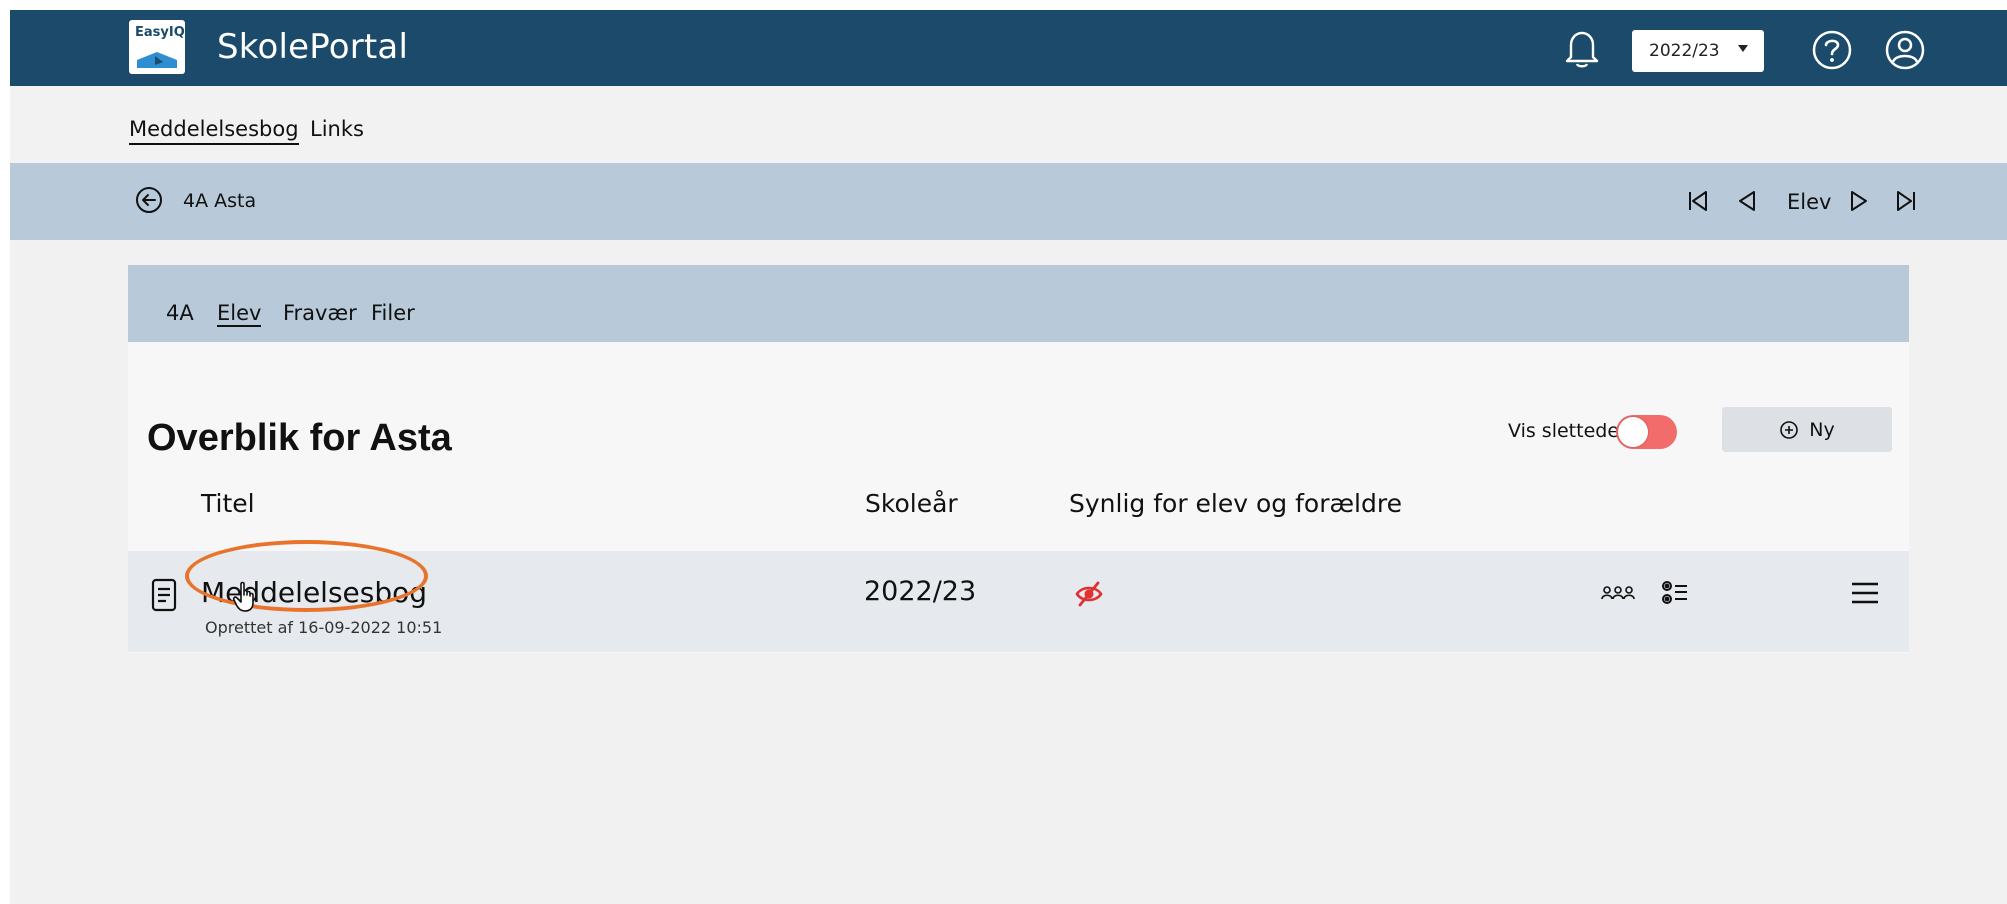  I want to click on column-header-title: Titel, so click(228, 503).